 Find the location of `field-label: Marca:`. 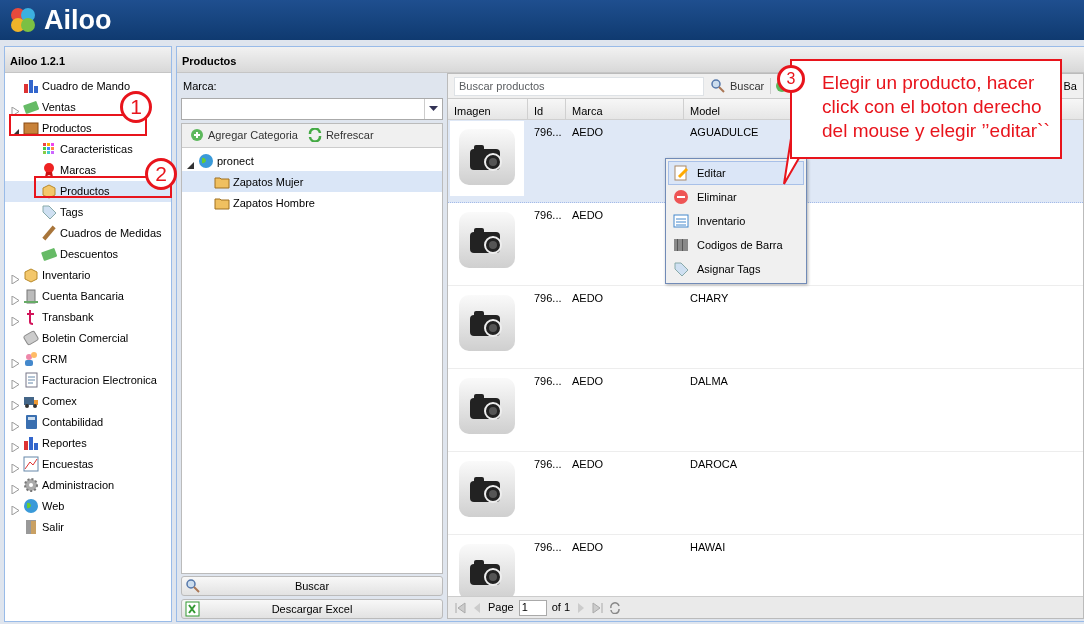

field-label: Marca: is located at coordinates (200, 86).